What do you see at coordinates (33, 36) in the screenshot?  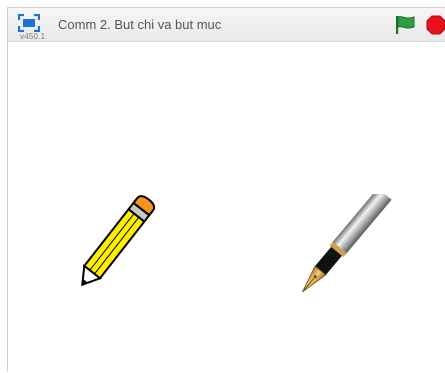 I see `version-label: v450.1` at bounding box center [33, 36].